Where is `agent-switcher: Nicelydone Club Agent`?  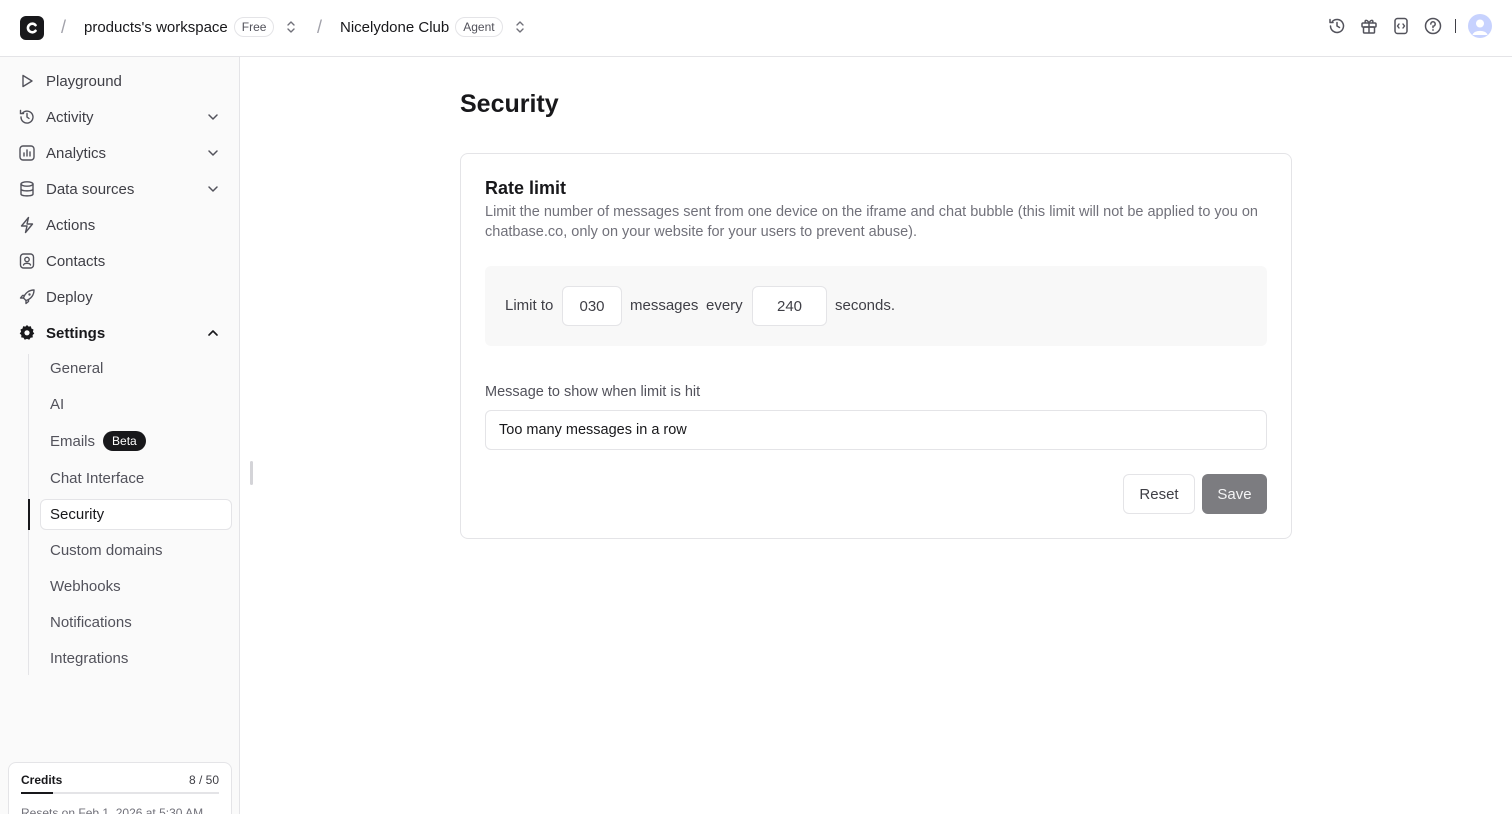 agent-switcher: Nicelydone Club Agent is located at coordinates (433, 27).